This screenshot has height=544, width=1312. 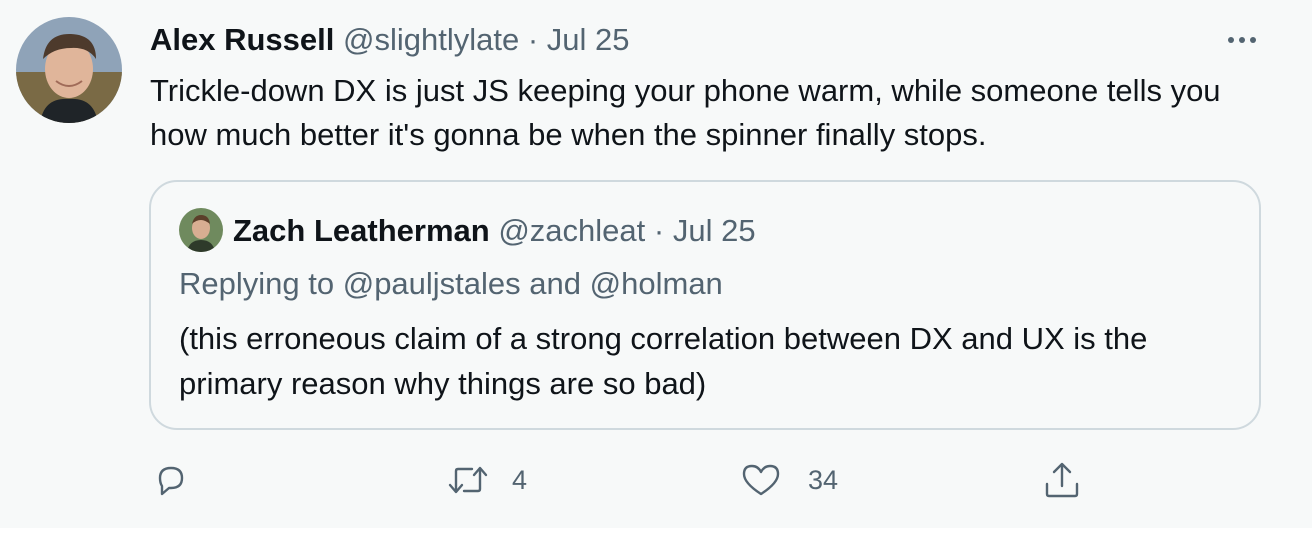 I want to click on retweet-icon, so click(x=468, y=480).